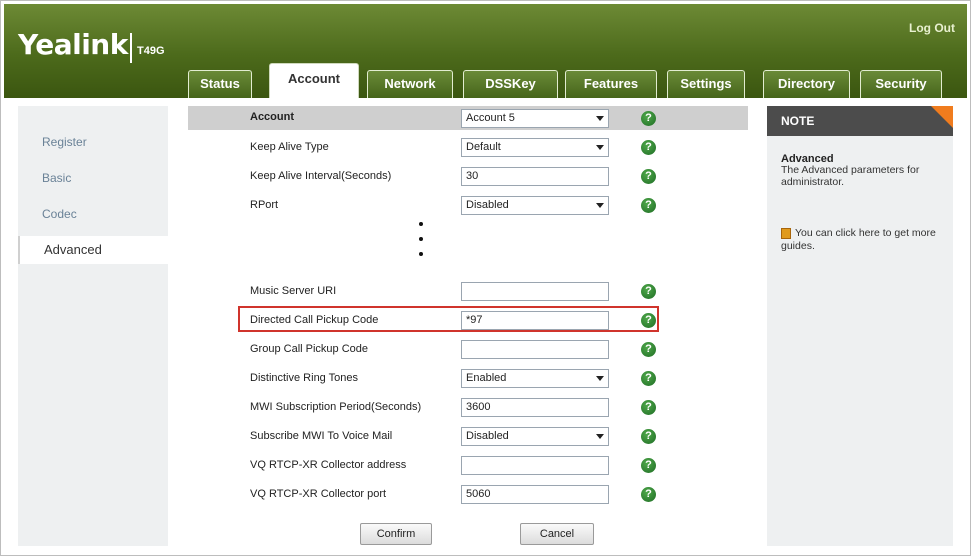 The width and height of the screenshot is (971, 556). What do you see at coordinates (304, 378) in the screenshot?
I see `distinctive-ring-tones-label: Distinctive Ring Tones` at bounding box center [304, 378].